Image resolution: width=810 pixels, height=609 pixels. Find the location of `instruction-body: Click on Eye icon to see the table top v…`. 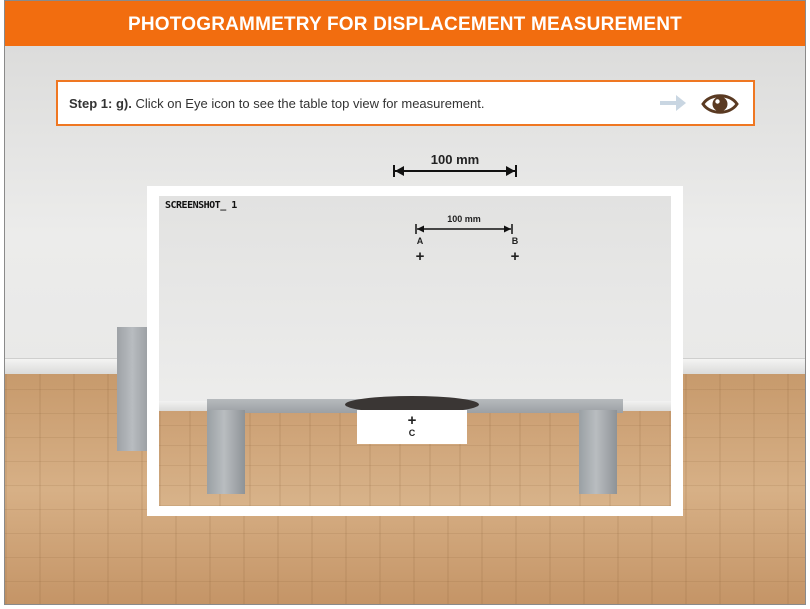

instruction-body: Click on Eye icon to see the table top v… is located at coordinates (308, 103).